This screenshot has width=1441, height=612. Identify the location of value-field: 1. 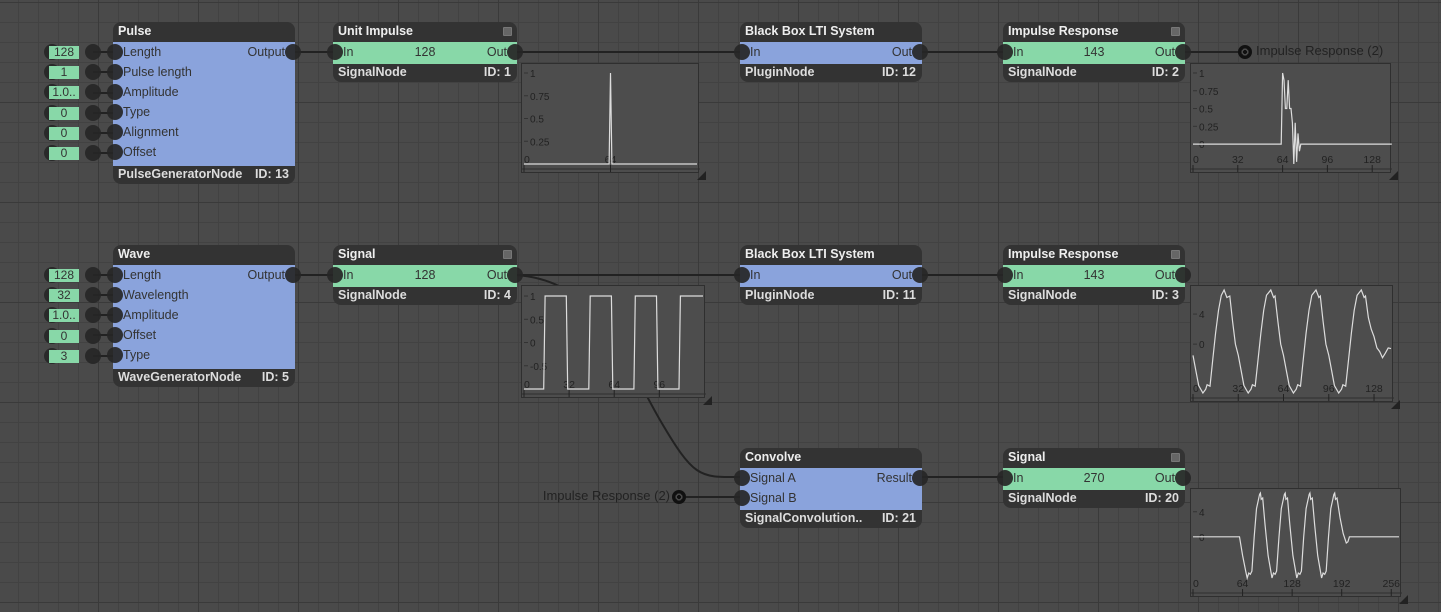
(64, 73).